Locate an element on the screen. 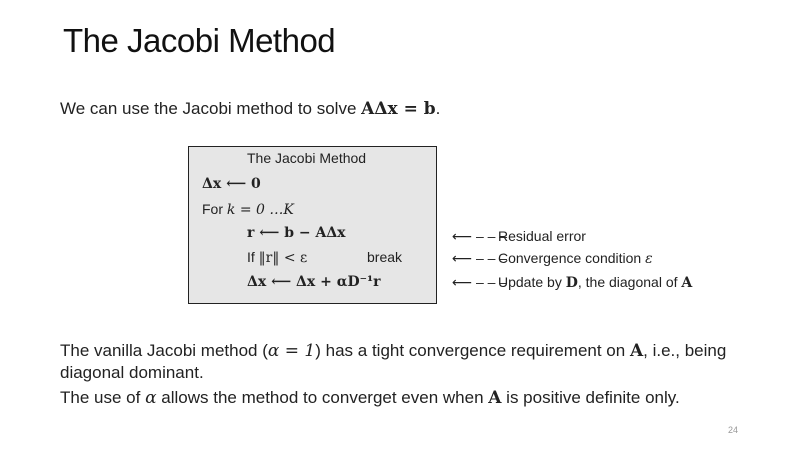  break-keyword: break is located at coordinates (385, 257).